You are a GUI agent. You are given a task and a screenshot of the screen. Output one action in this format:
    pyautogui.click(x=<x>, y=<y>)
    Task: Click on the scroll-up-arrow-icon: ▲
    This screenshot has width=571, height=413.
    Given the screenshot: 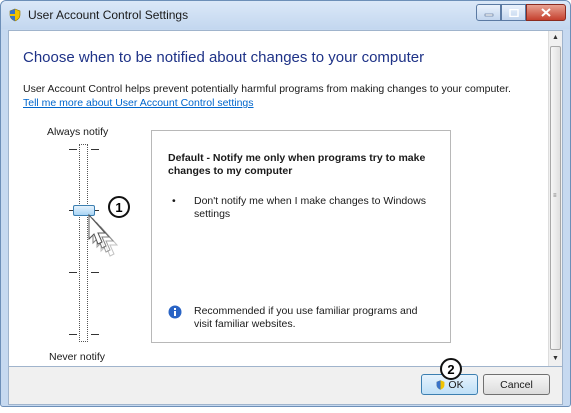 What is the action you would take?
    pyautogui.click(x=555, y=38)
    